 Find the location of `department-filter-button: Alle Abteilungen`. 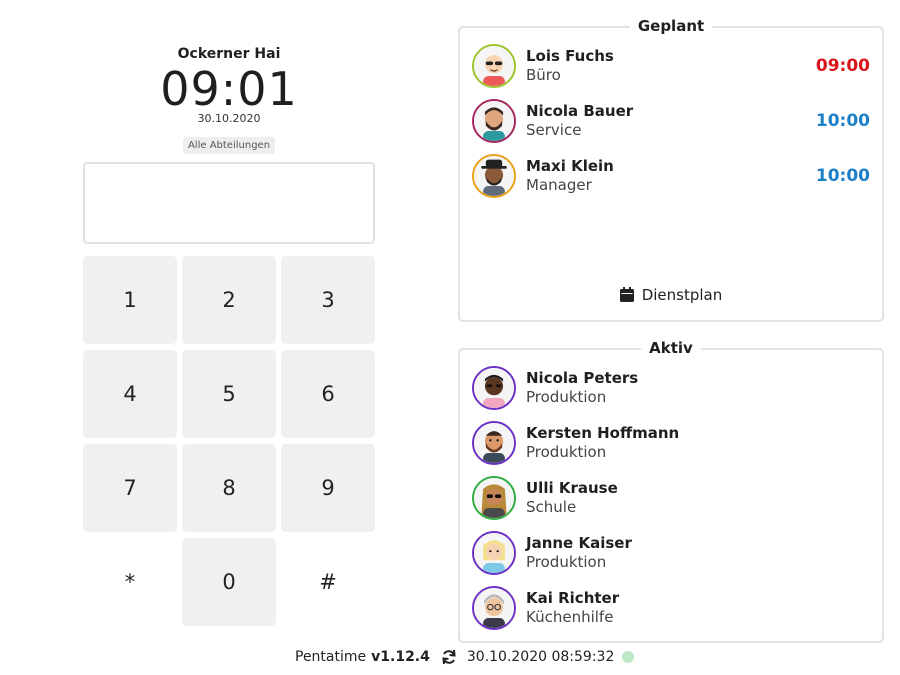

department-filter-button: Alle Abteilungen is located at coordinates (229, 145).